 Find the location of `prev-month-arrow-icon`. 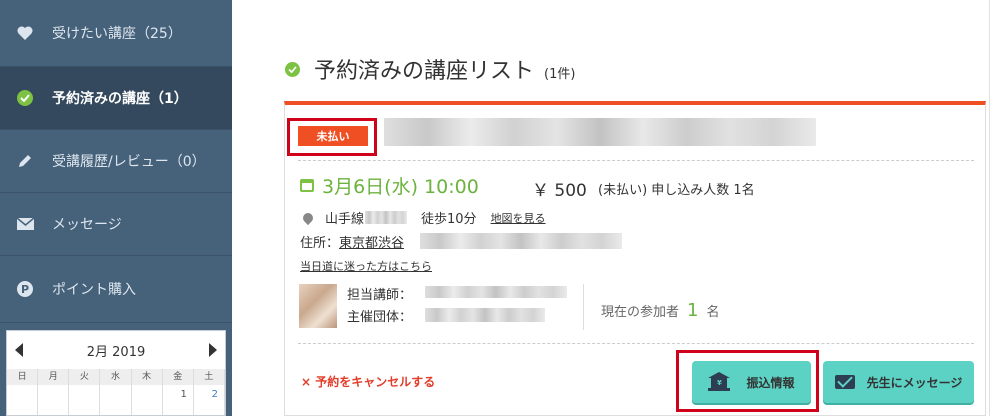

prev-month-arrow-icon is located at coordinates (19, 350).